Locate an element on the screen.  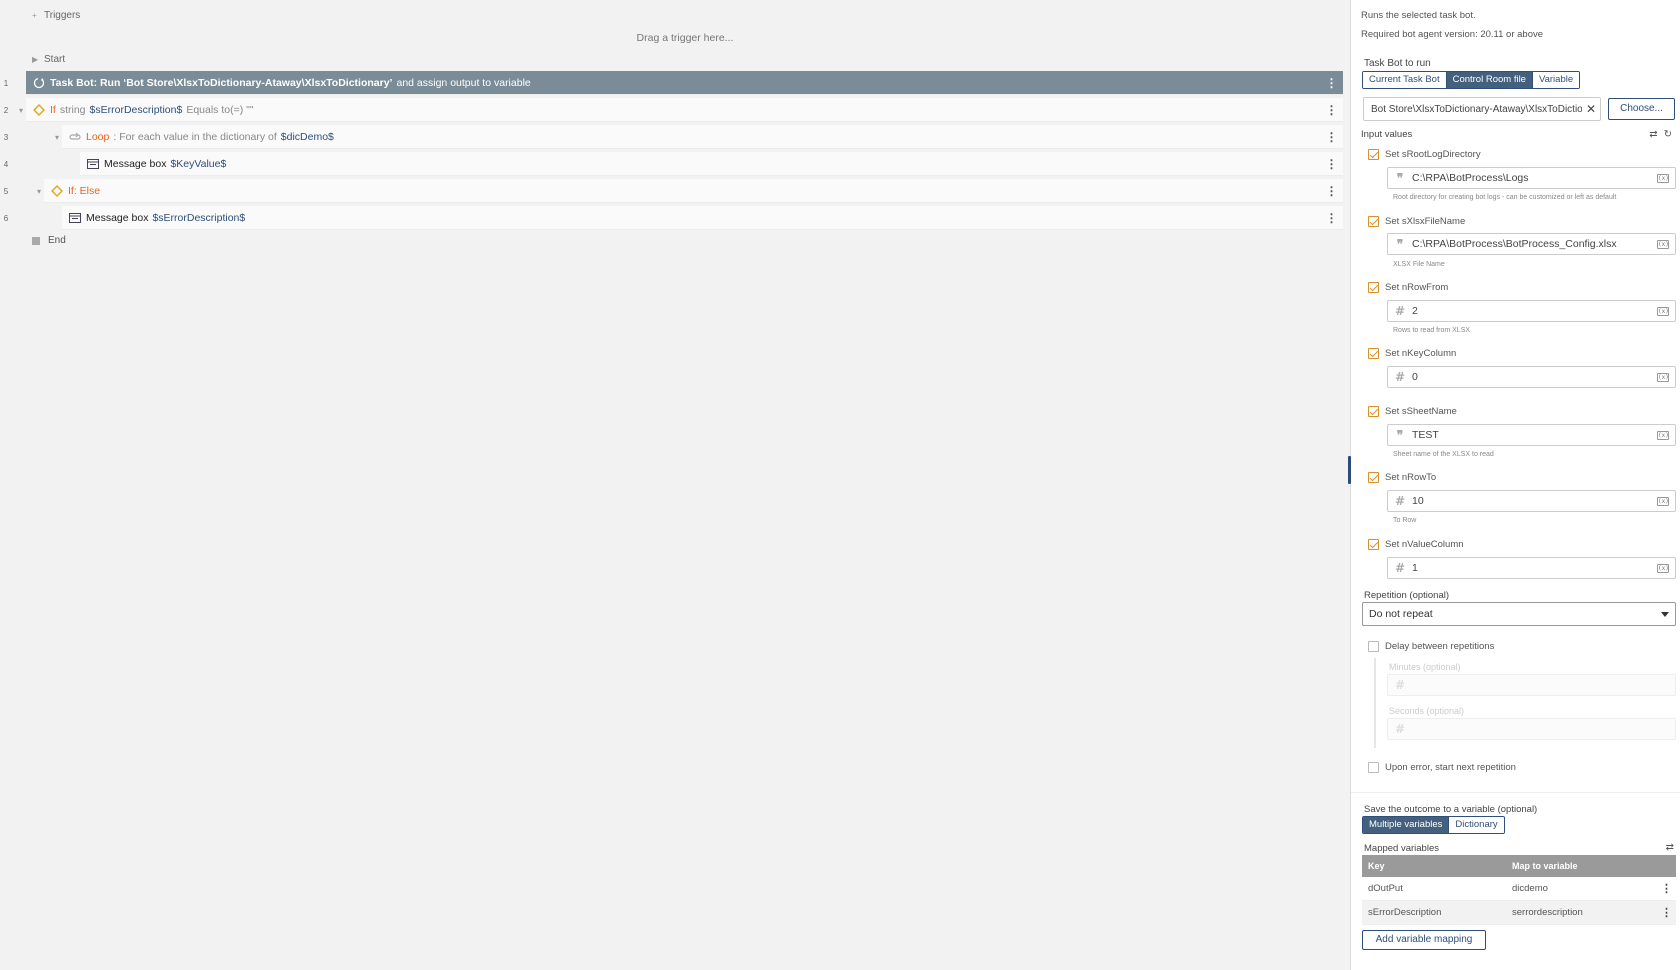
delay-group-line is located at coordinates (1375, 703).